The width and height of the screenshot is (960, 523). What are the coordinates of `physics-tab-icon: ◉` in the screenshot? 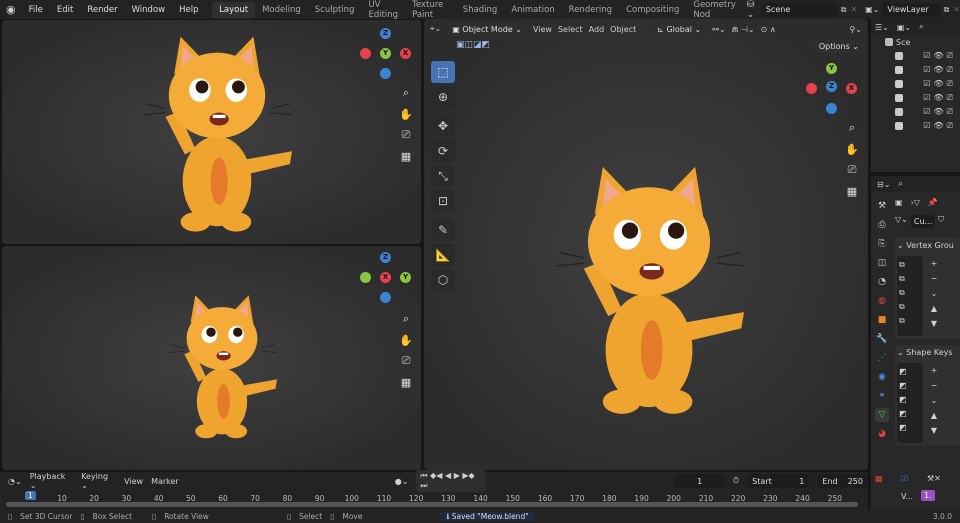 It's located at (882, 377).